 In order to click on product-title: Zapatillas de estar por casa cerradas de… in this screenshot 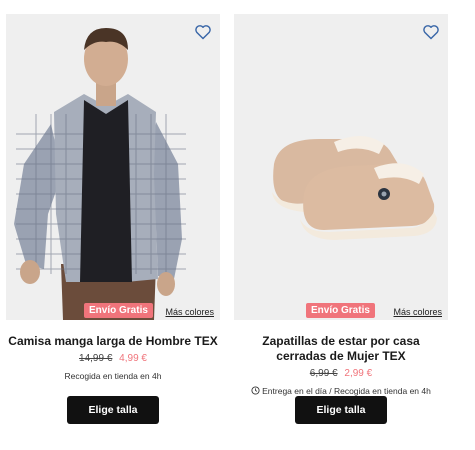, I will do `click(341, 349)`.